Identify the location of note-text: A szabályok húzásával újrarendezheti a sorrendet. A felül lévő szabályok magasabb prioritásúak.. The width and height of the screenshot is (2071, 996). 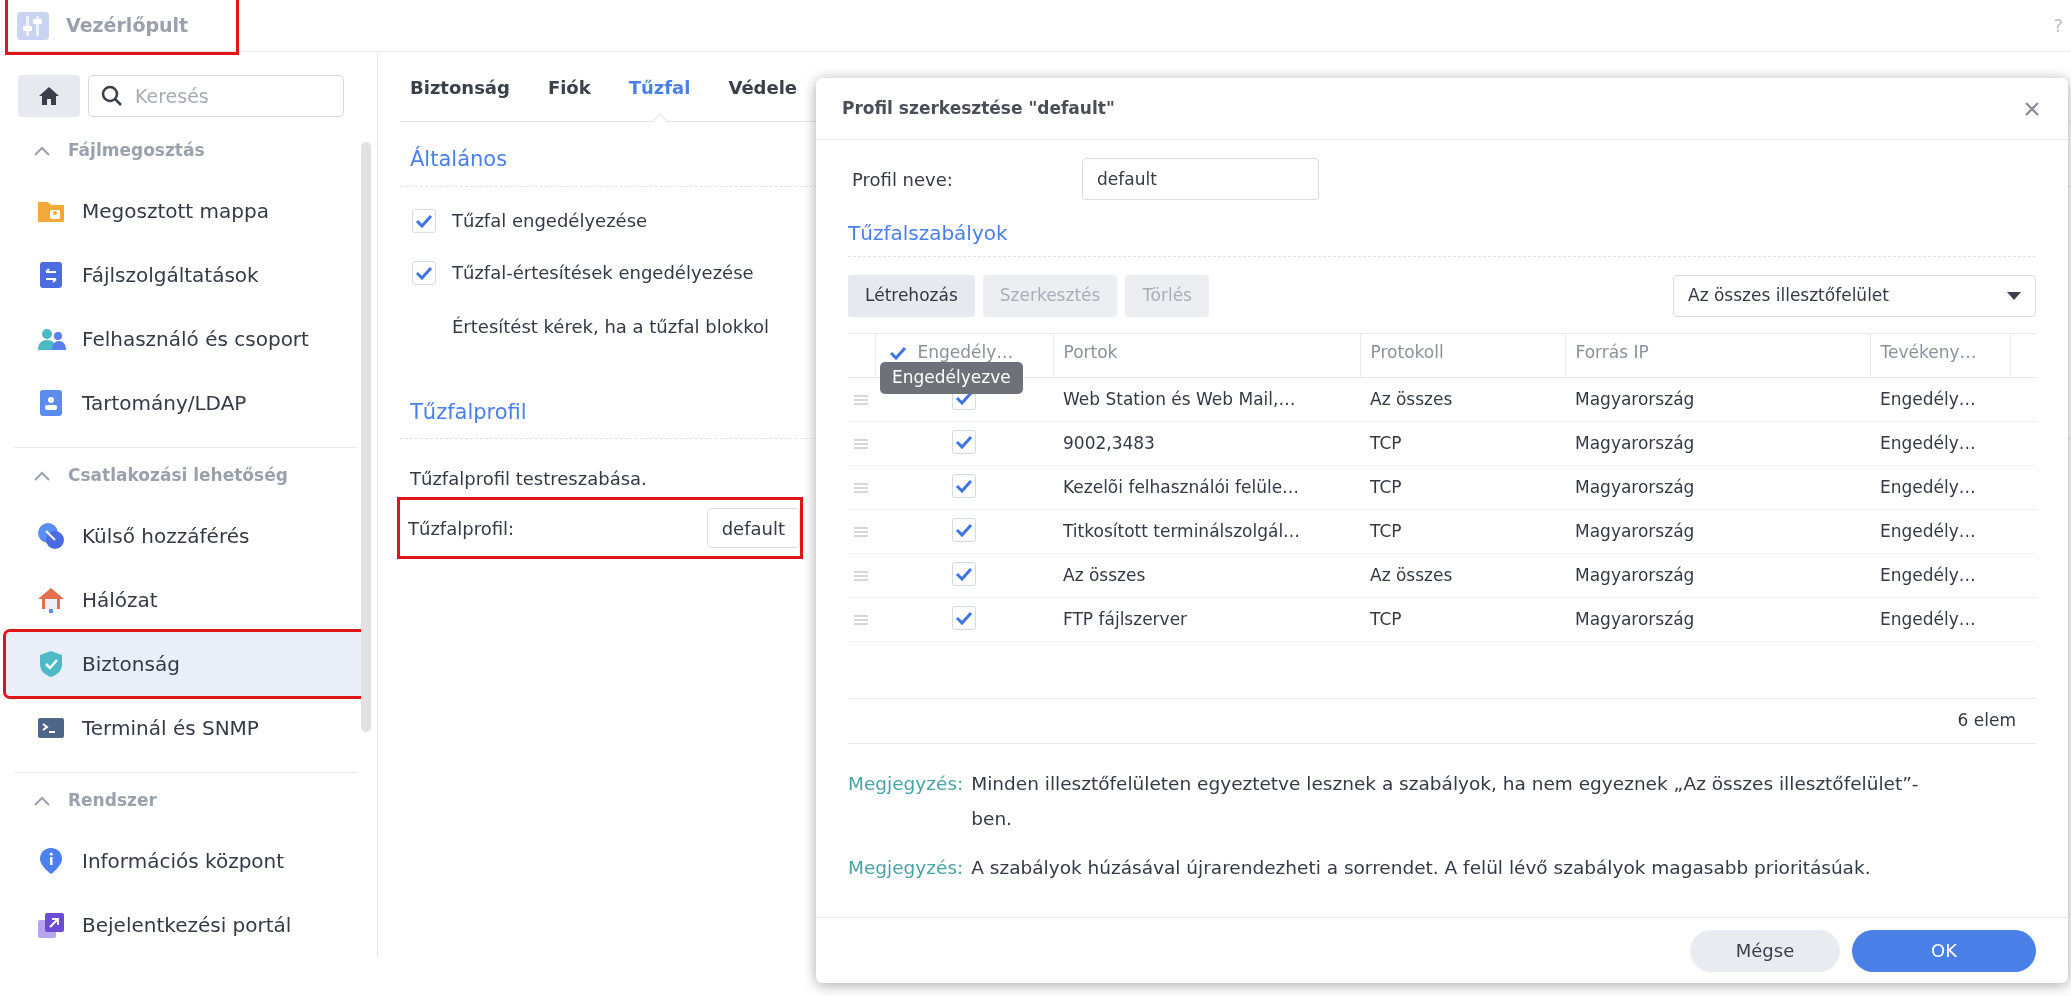
(1421, 868).